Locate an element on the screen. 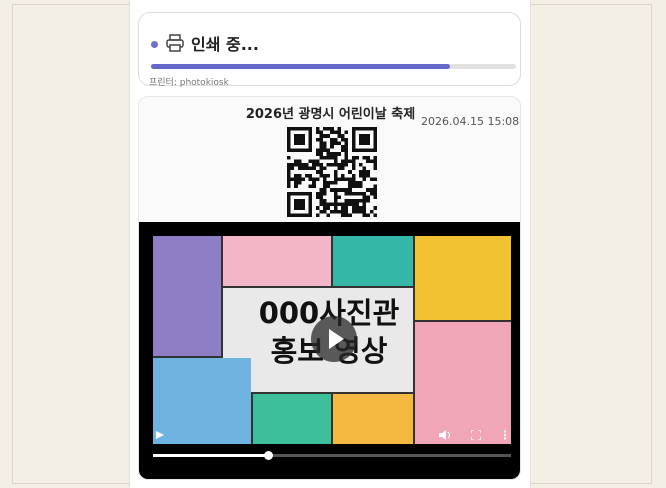  qr-code-icon is located at coordinates (332, 172).